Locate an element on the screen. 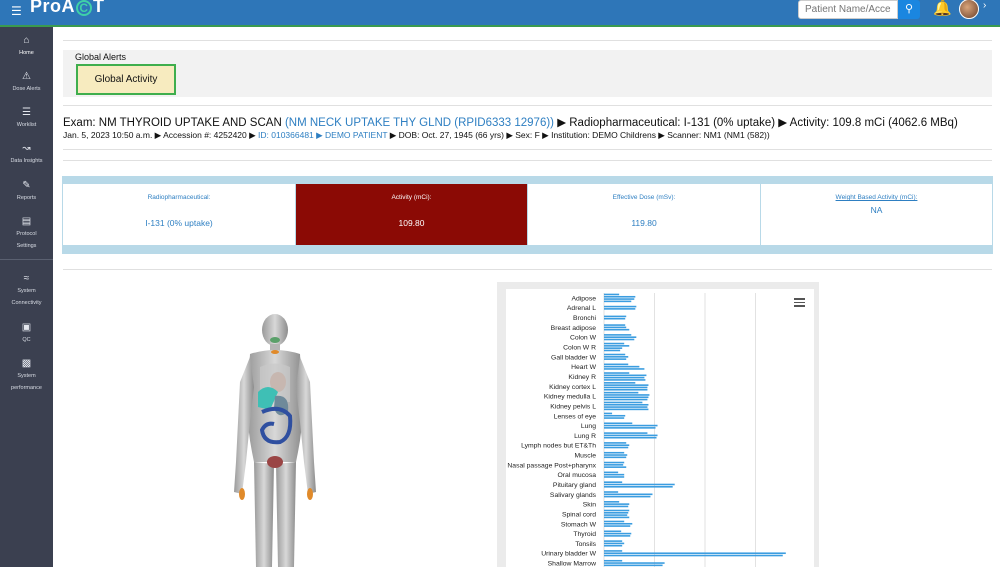  sidebar-item-system-performance: ▩ System performance is located at coordinates (26, 376).